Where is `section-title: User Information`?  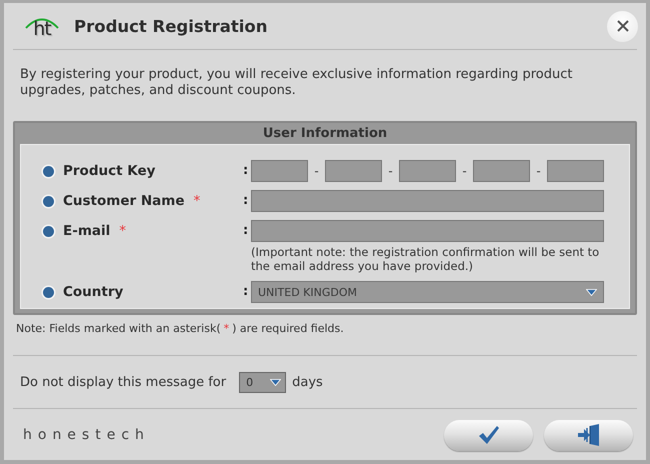 section-title: User Information is located at coordinates (325, 133).